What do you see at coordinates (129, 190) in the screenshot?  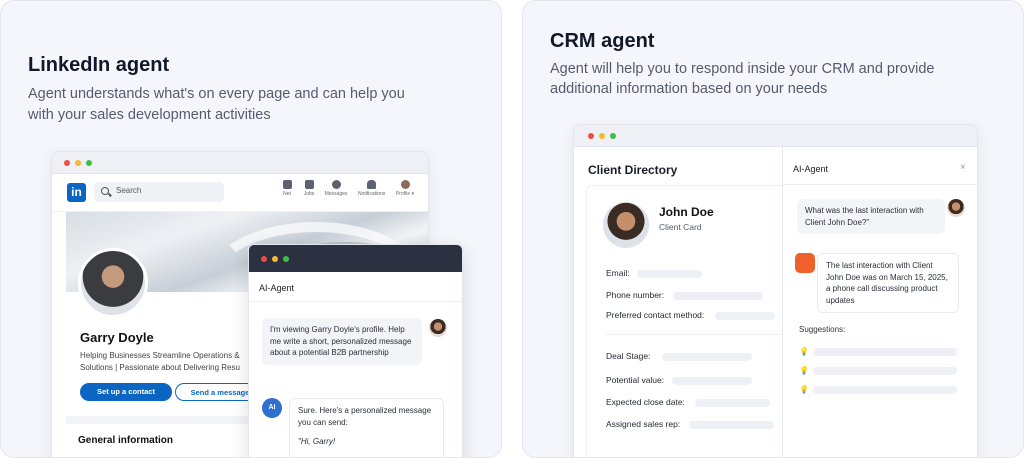 I see `search-placeholder: Search` at bounding box center [129, 190].